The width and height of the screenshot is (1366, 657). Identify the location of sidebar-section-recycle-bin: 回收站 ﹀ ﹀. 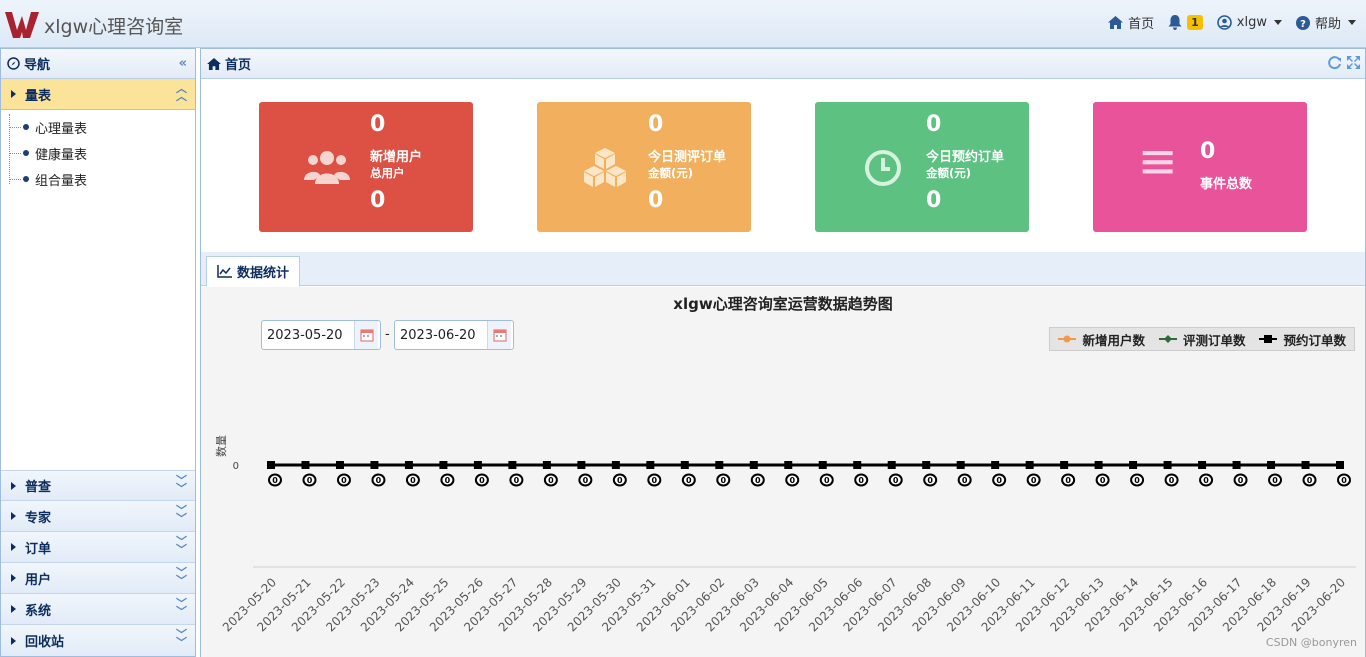
(98, 640).